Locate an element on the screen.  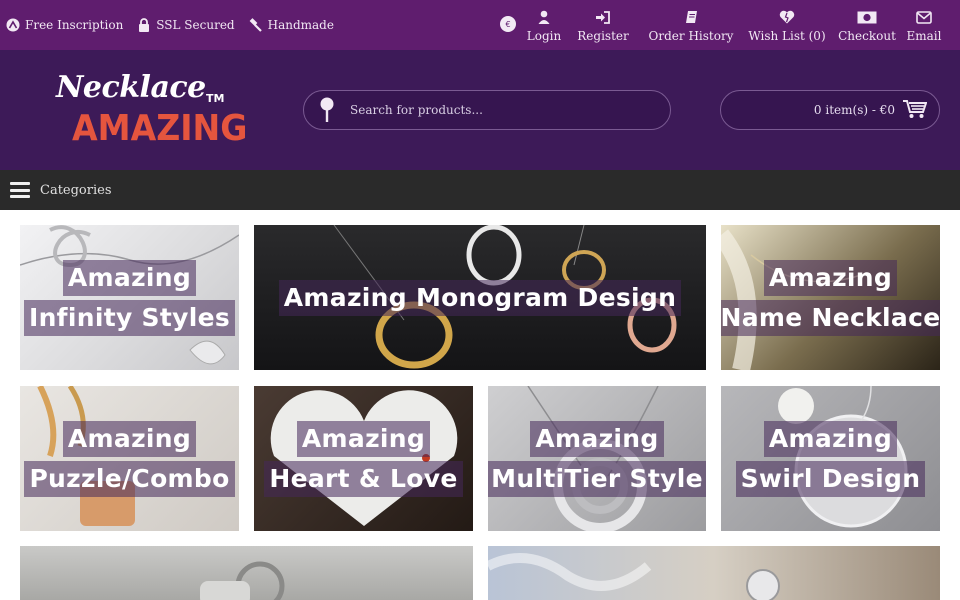
perk-label: Free Inscription is located at coordinates (74, 25).